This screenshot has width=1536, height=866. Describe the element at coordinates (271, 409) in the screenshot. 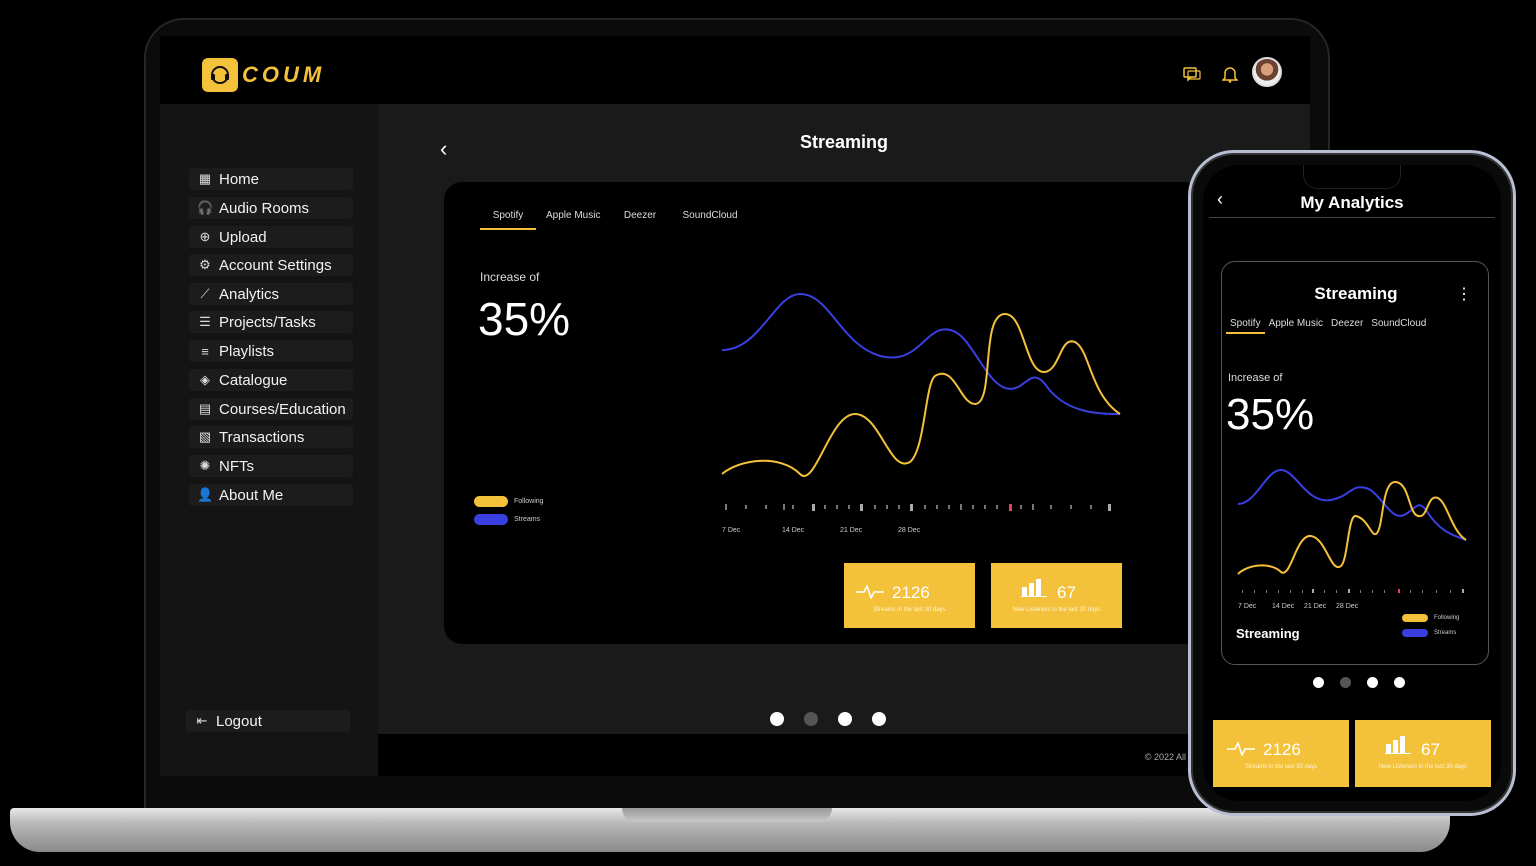

I see `sidebar-item-courses-education: ▤ Courses/Education` at that location.